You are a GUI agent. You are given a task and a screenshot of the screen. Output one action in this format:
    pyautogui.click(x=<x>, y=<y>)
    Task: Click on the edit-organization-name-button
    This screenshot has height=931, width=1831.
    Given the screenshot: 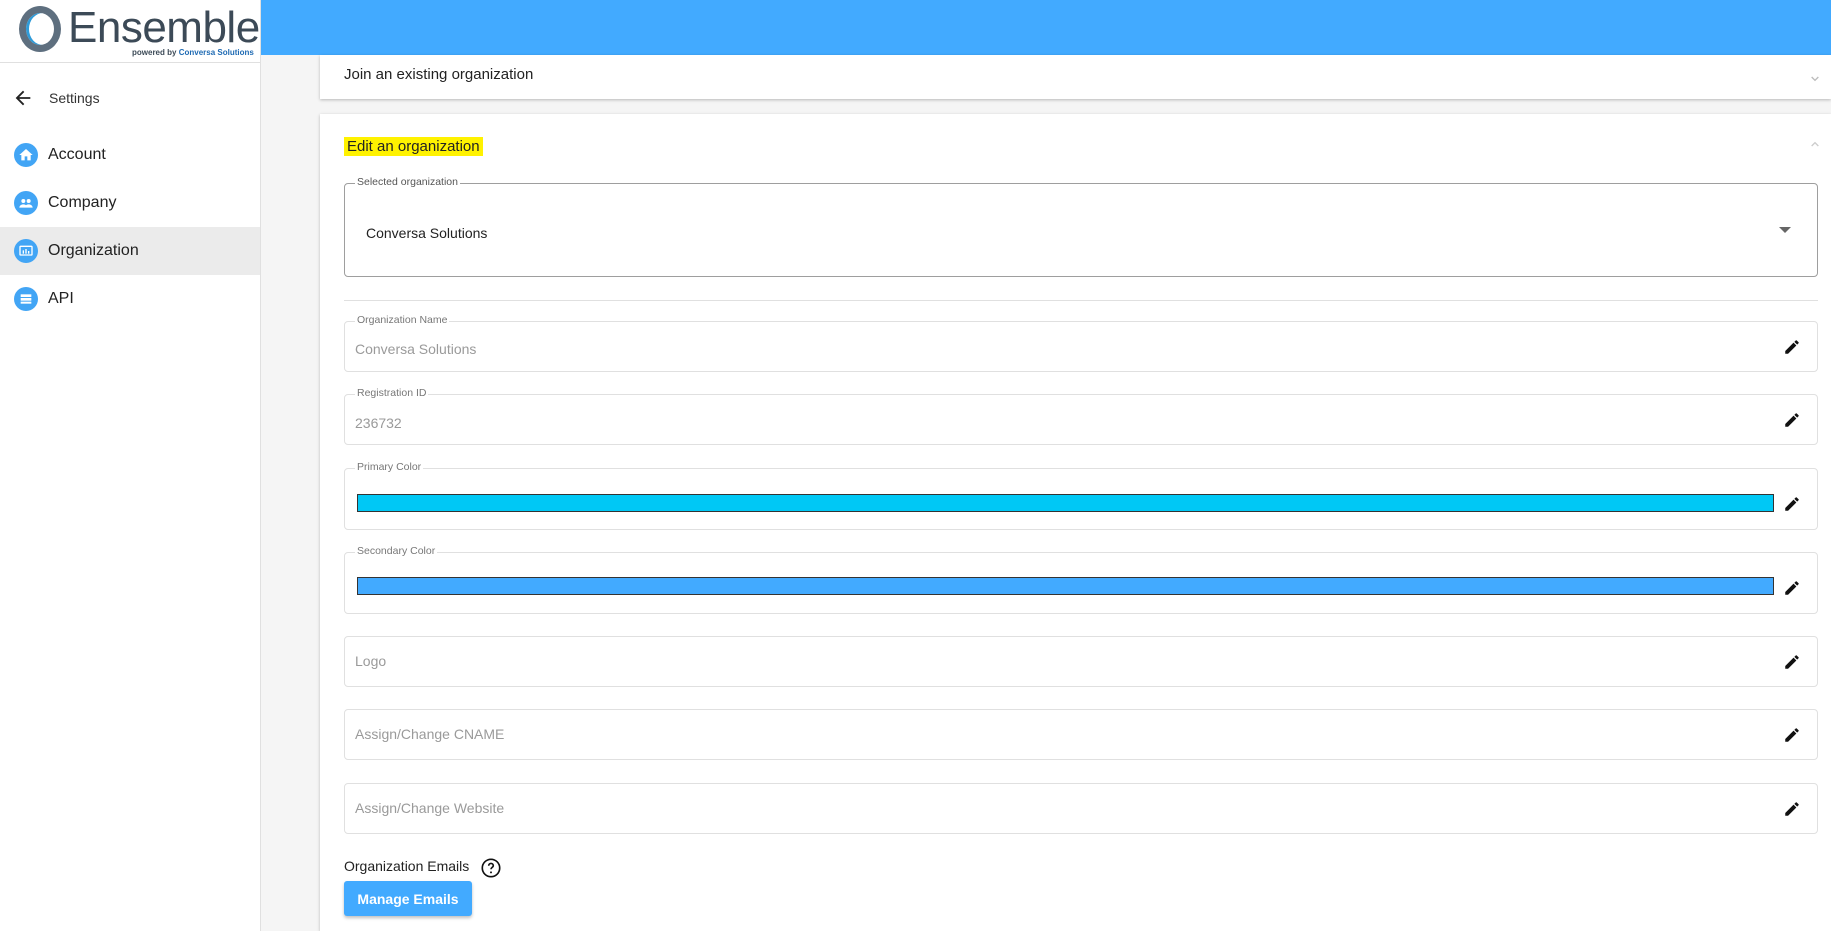 What is the action you would take?
    pyautogui.click(x=1792, y=347)
    